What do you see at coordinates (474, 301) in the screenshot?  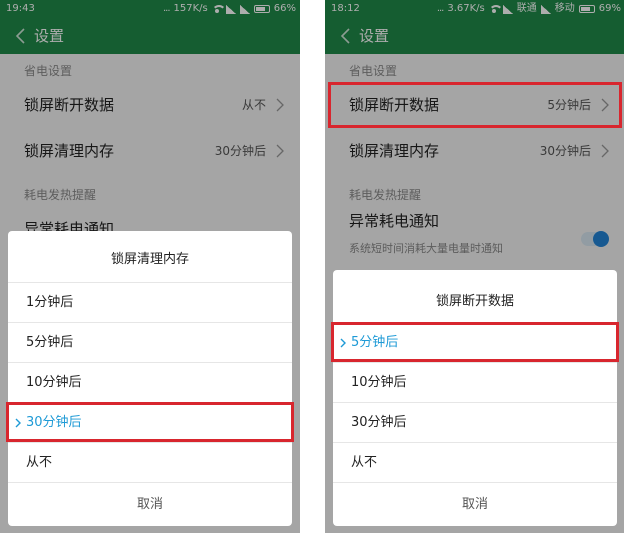 I see `dialog-title: 锁屏断开数据` at bounding box center [474, 301].